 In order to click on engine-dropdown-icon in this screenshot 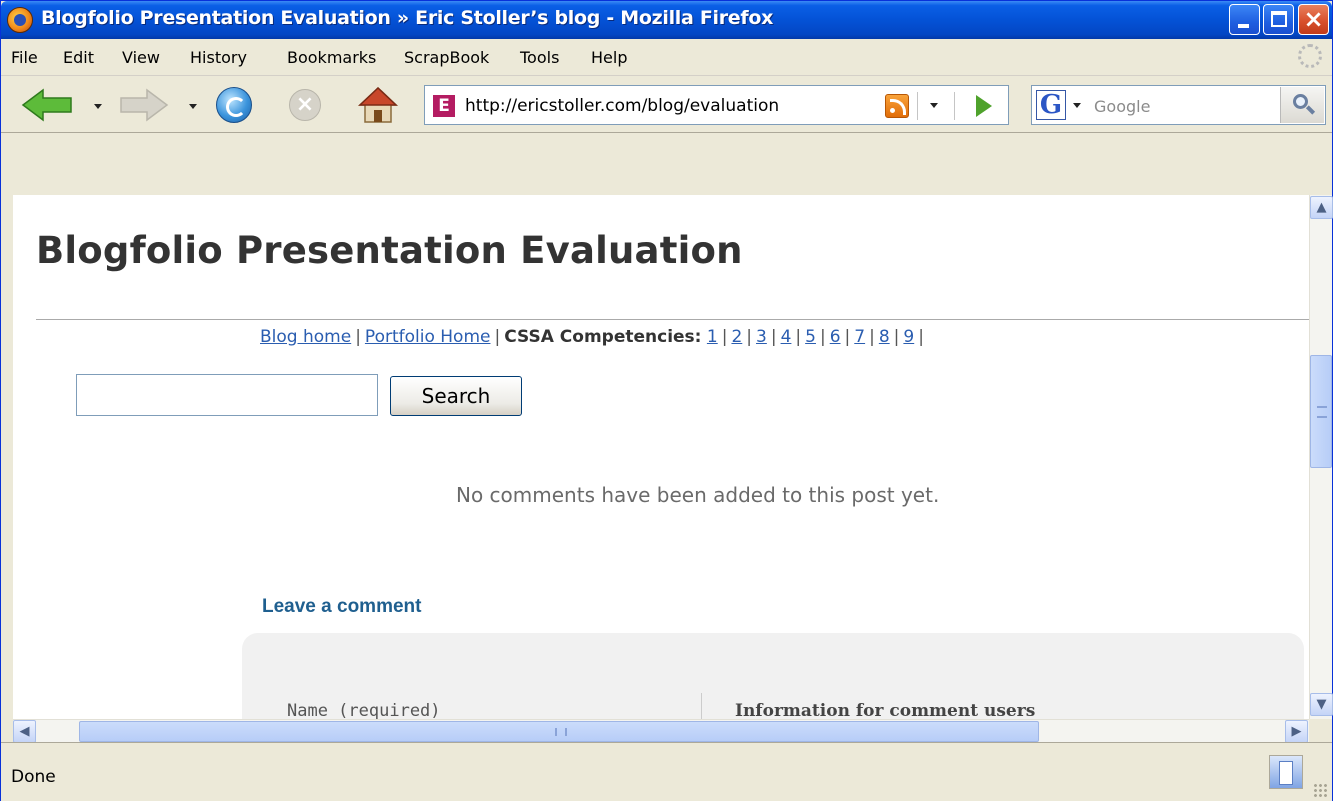, I will do `click(1077, 105)`.